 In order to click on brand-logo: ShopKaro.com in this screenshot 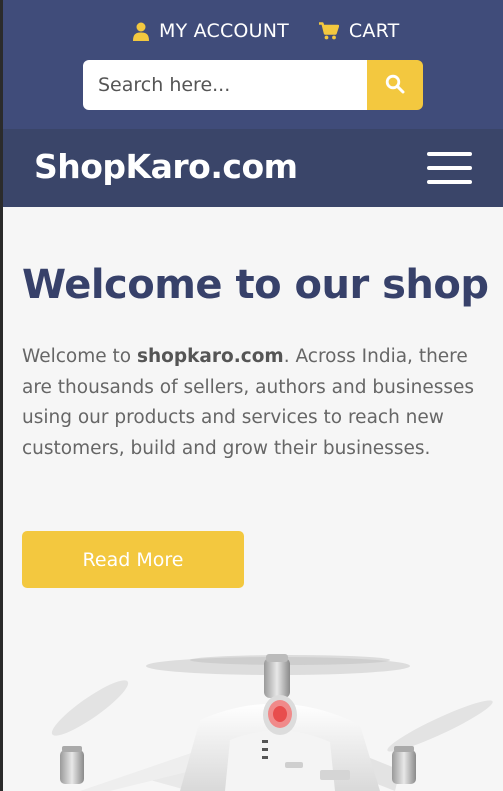, I will do `click(166, 166)`.